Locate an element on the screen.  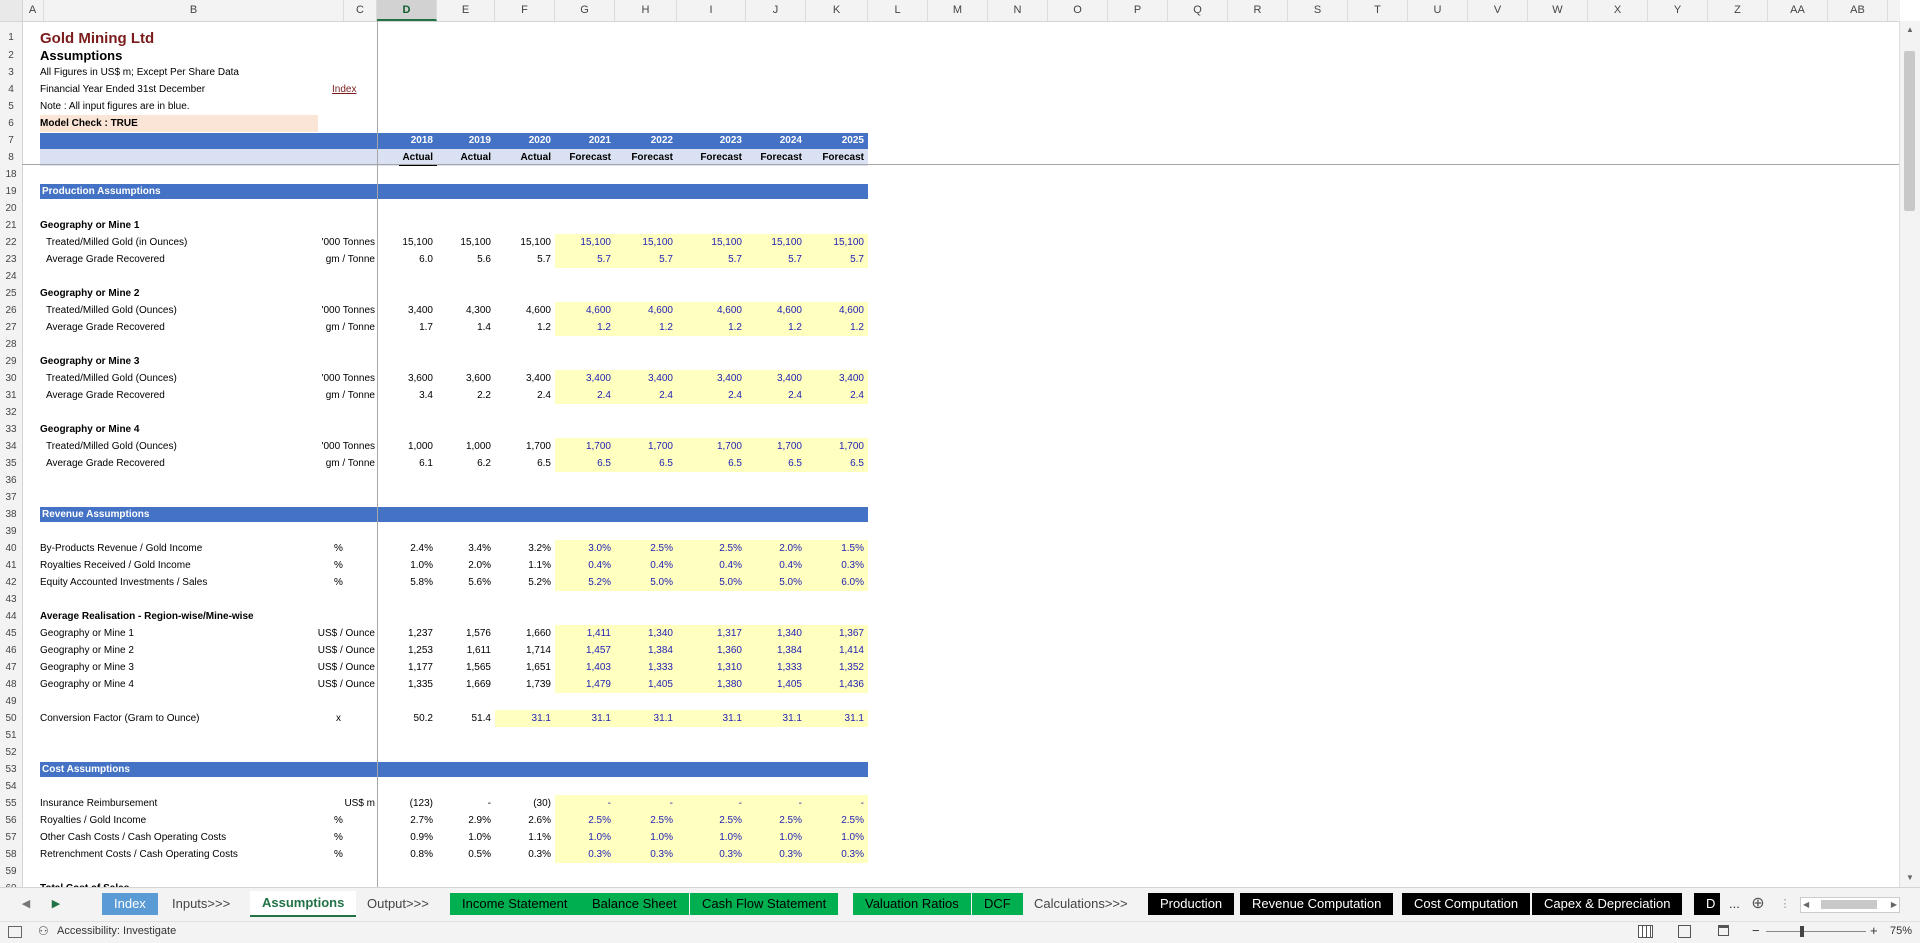
value-cell-2021: 1.0% is located at coordinates (585, 837).